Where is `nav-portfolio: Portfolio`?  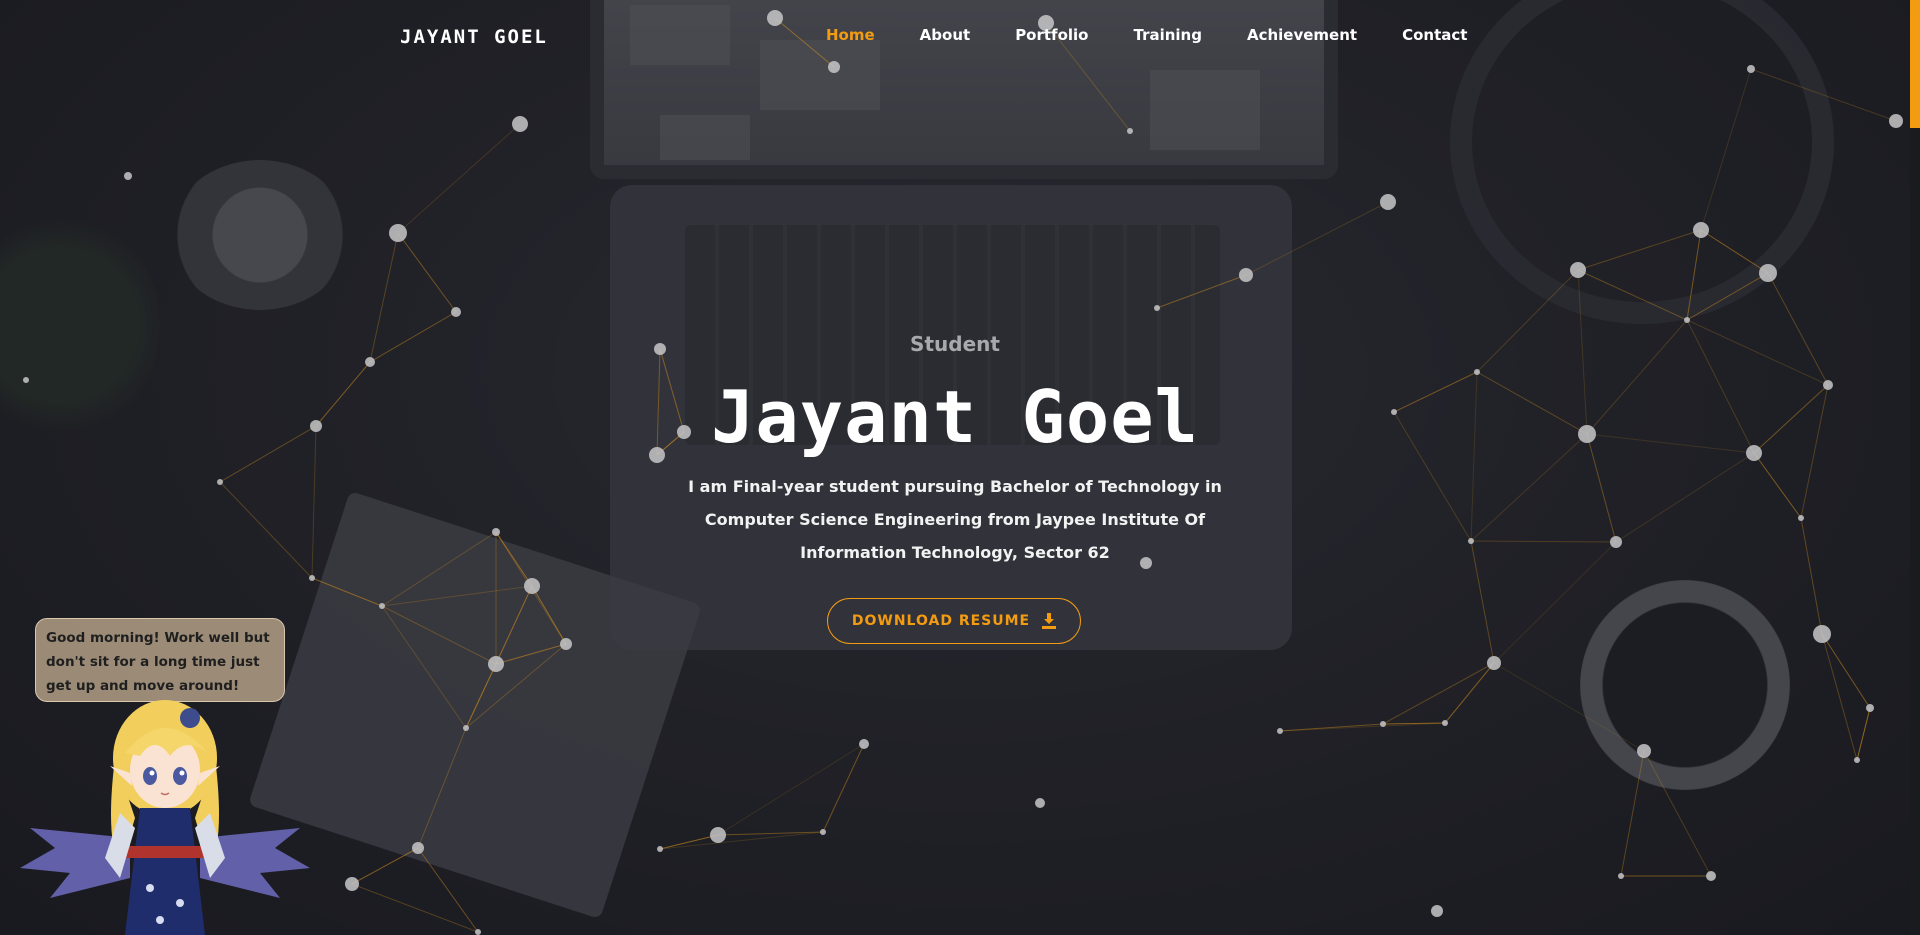
nav-portfolio: Portfolio is located at coordinates (1051, 35).